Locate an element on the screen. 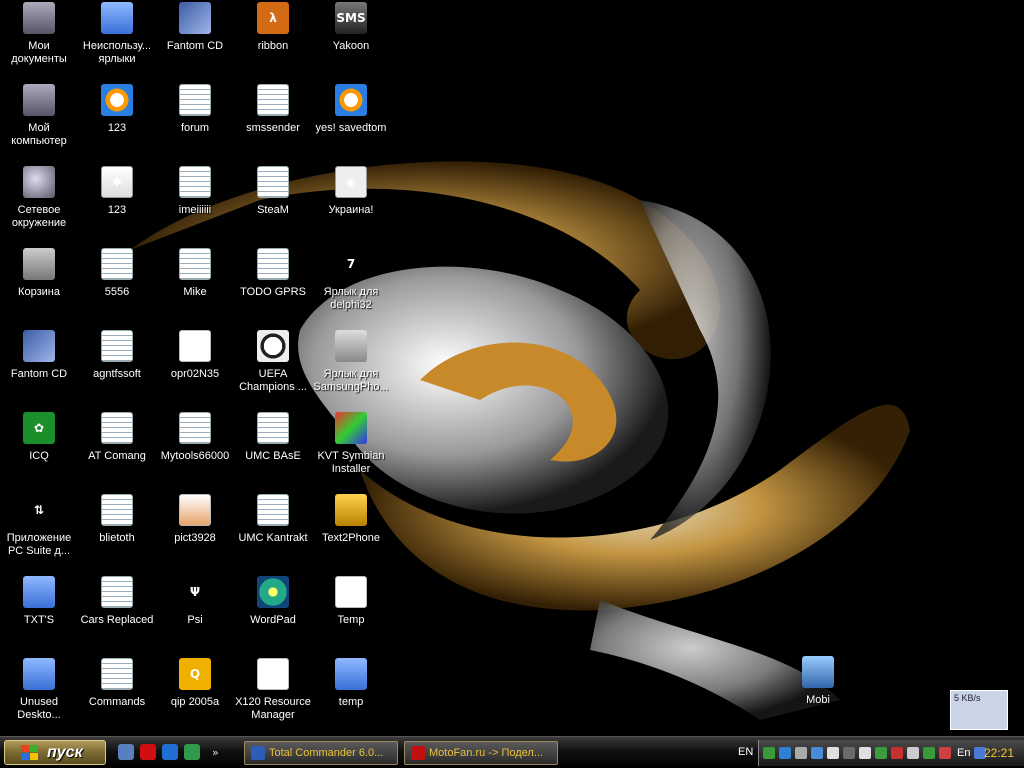  desktop-icon-mobi: Mobi is located at coordinates (818, 693).